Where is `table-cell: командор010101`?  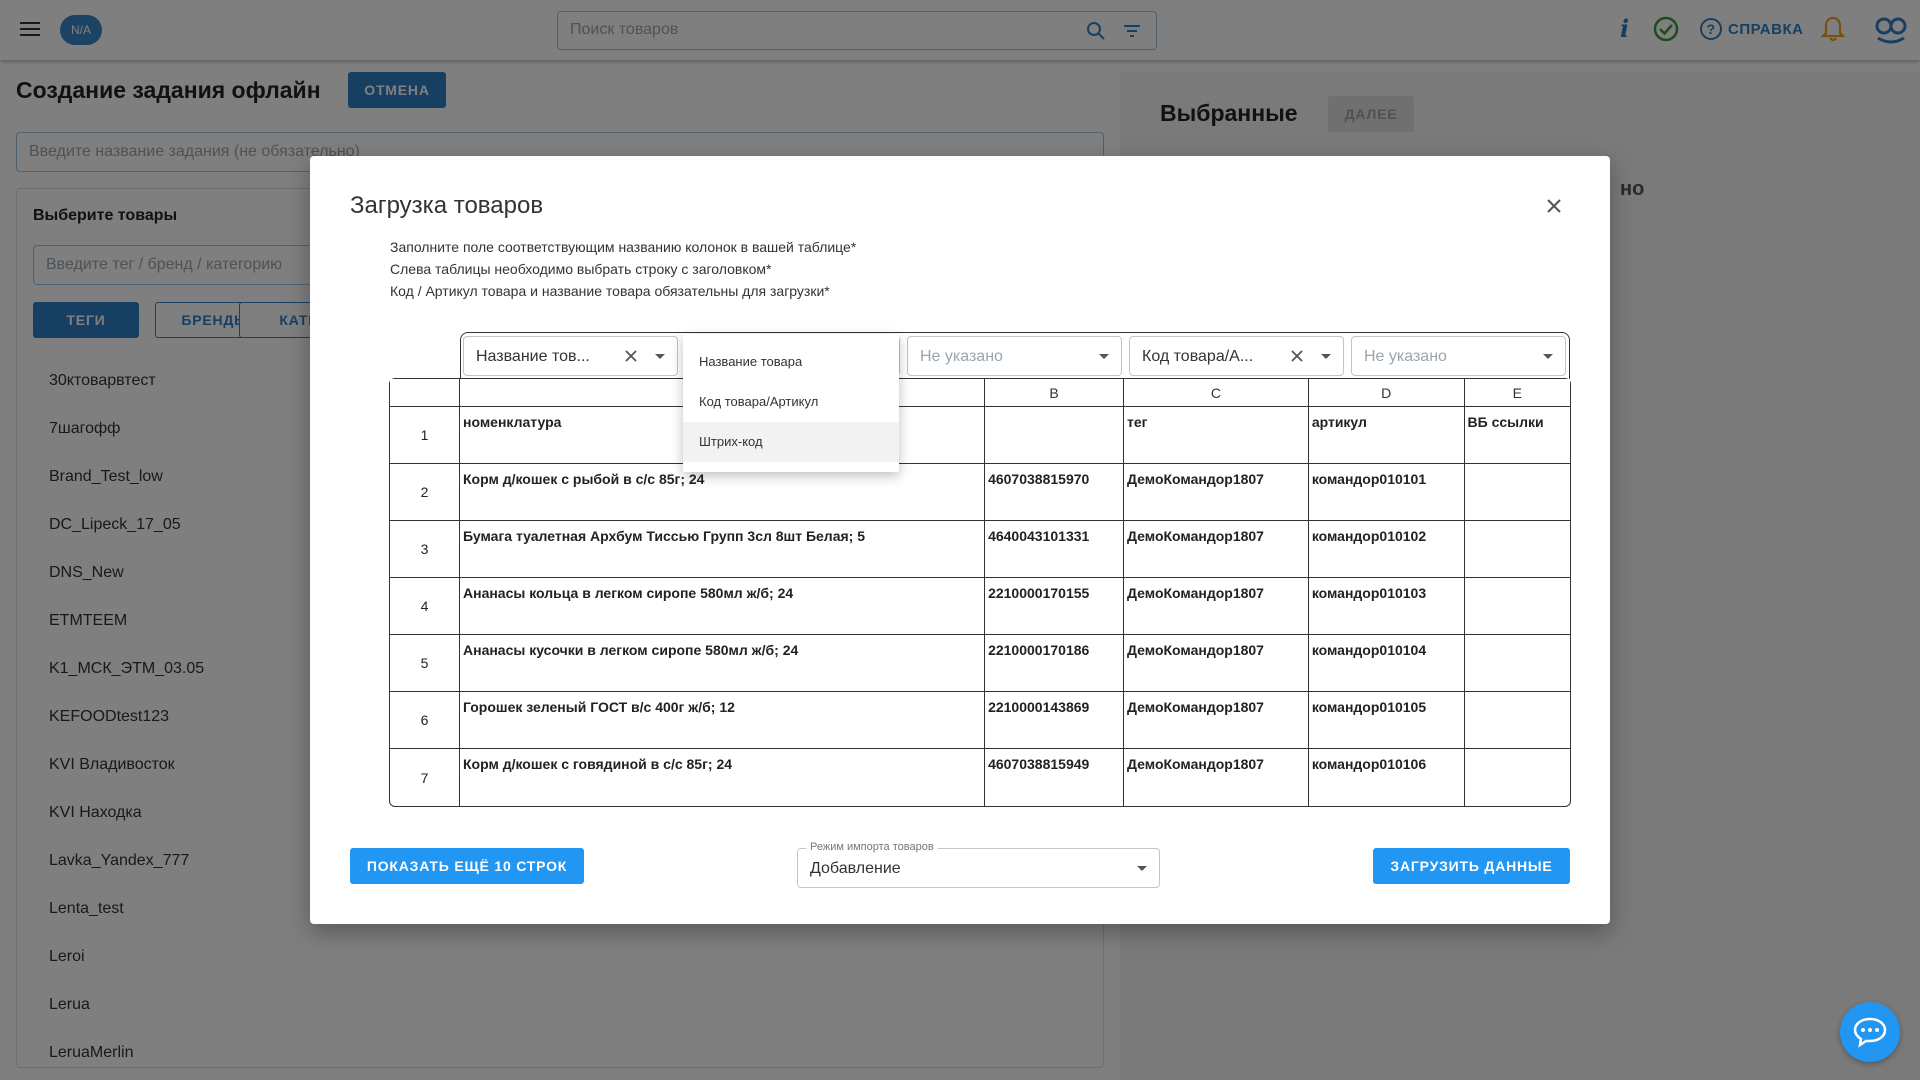 table-cell: командор010101 is located at coordinates (1386, 492).